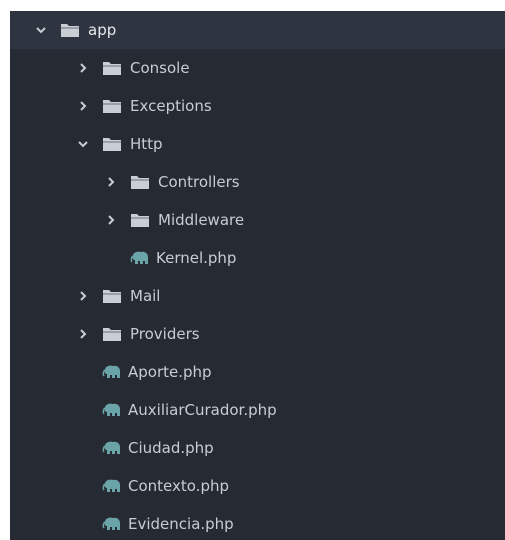 Image resolution: width=505 pixels, height=540 pixels. I want to click on tree-item-controllers: Controllers, so click(257, 182).